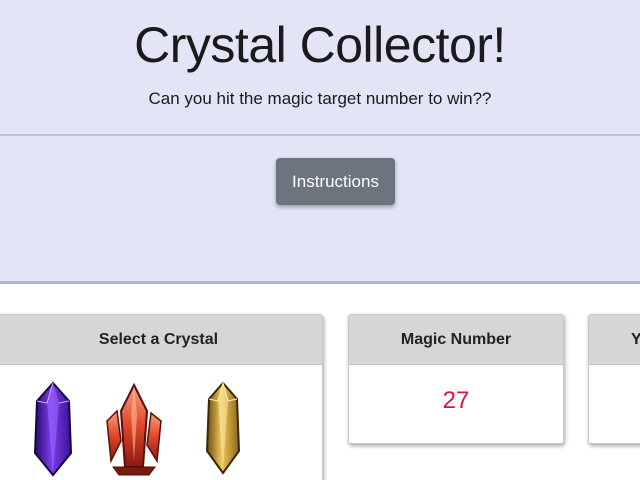  What do you see at coordinates (223, 429) in the screenshot?
I see `gold-crystal-icon` at bounding box center [223, 429].